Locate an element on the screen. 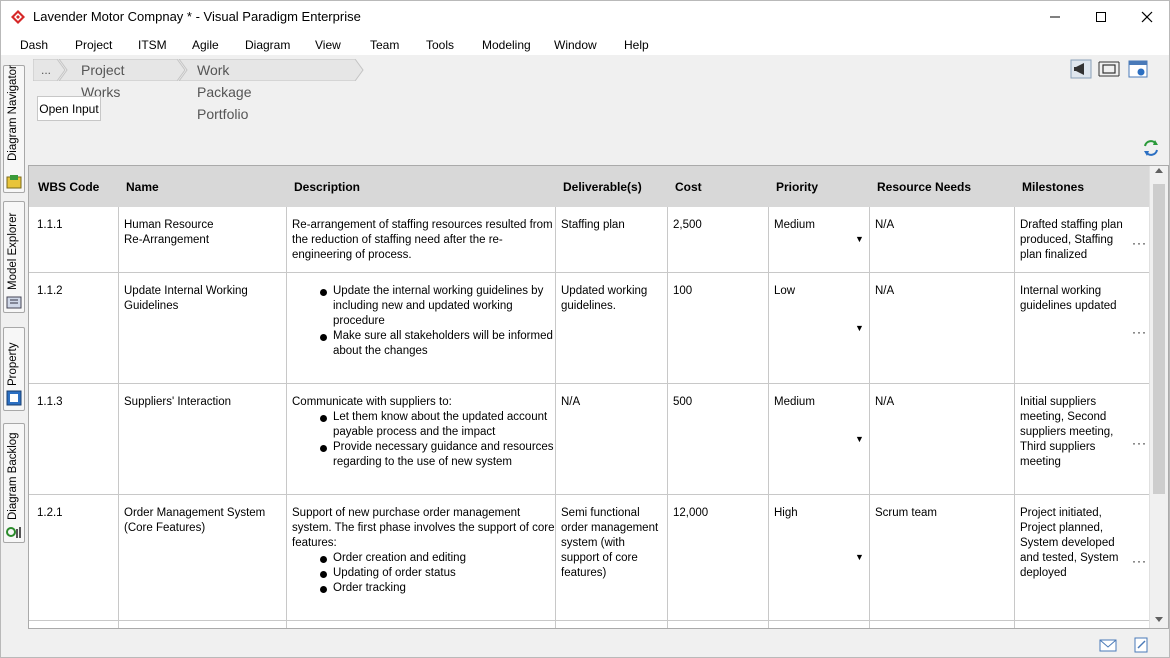  close-button is located at coordinates (1147, 17).